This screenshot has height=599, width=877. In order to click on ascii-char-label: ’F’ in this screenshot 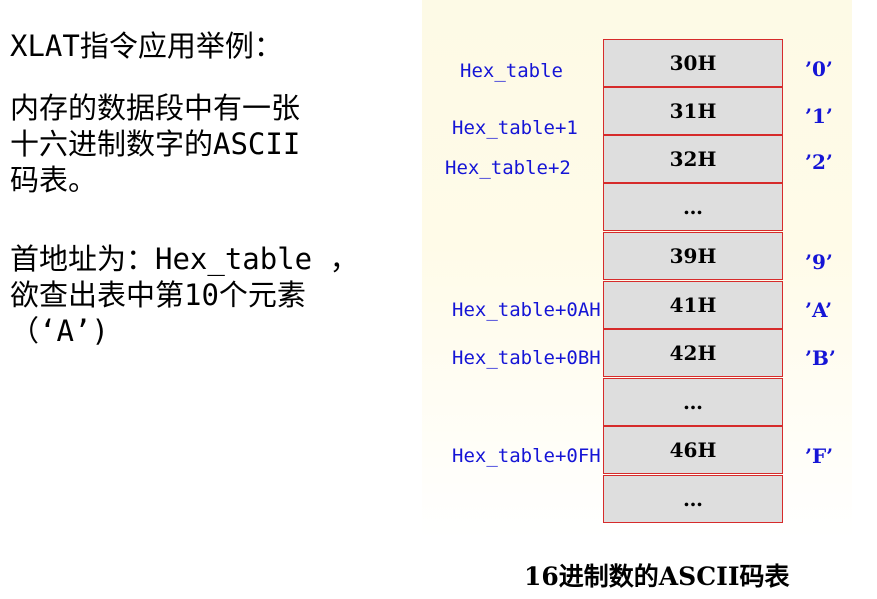, I will do `click(819, 456)`.